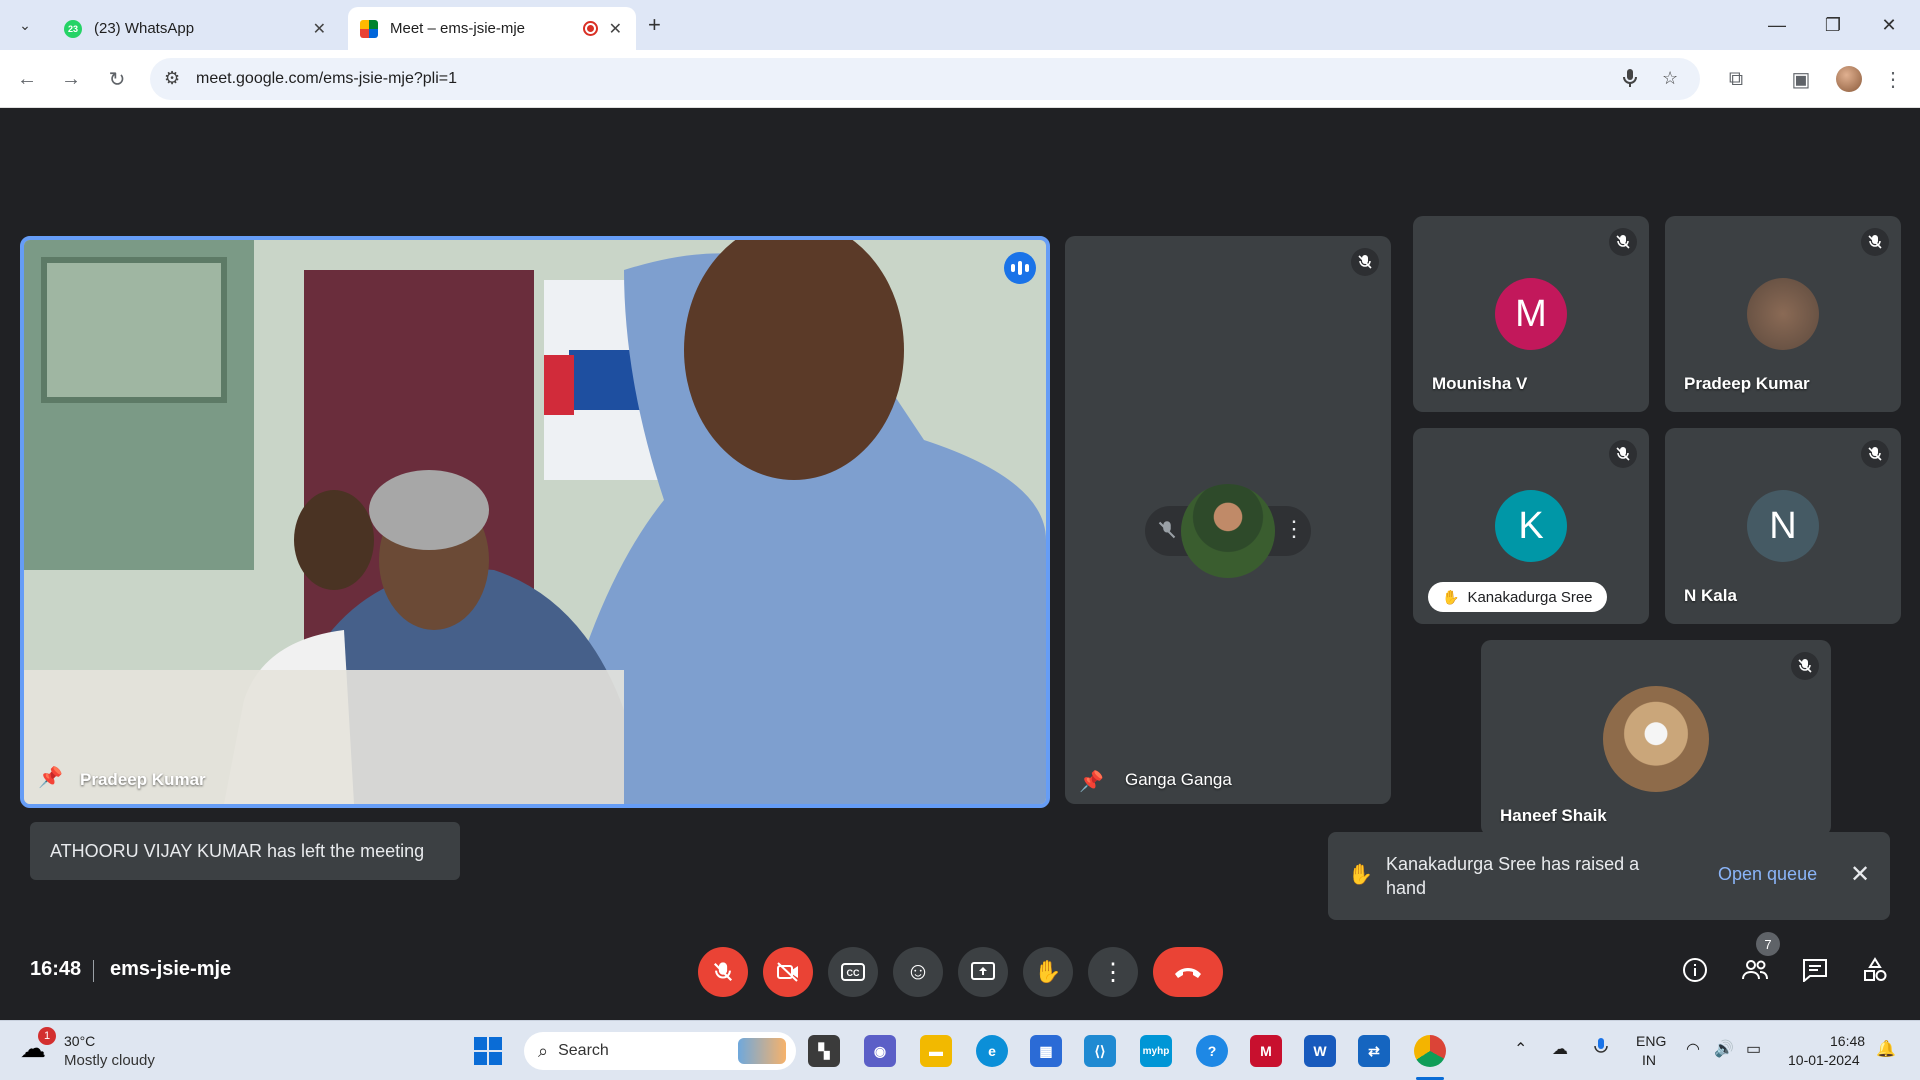 The image size is (1920, 1080). I want to click on participant-tile-nkala: N N Kala, so click(1783, 526).